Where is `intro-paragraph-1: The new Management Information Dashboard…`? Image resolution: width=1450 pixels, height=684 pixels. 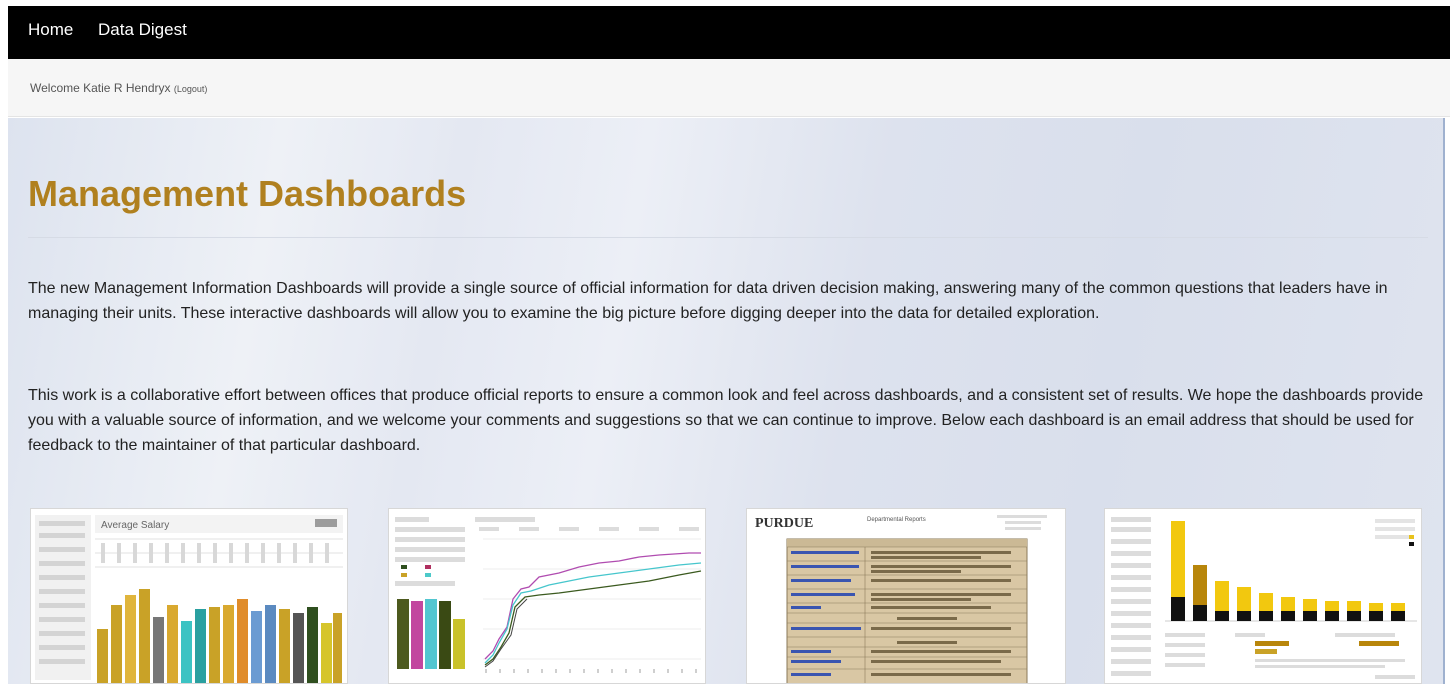
intro-paragraph-1: The new Management Information Dashboard… is located at coordinates (708, 301).